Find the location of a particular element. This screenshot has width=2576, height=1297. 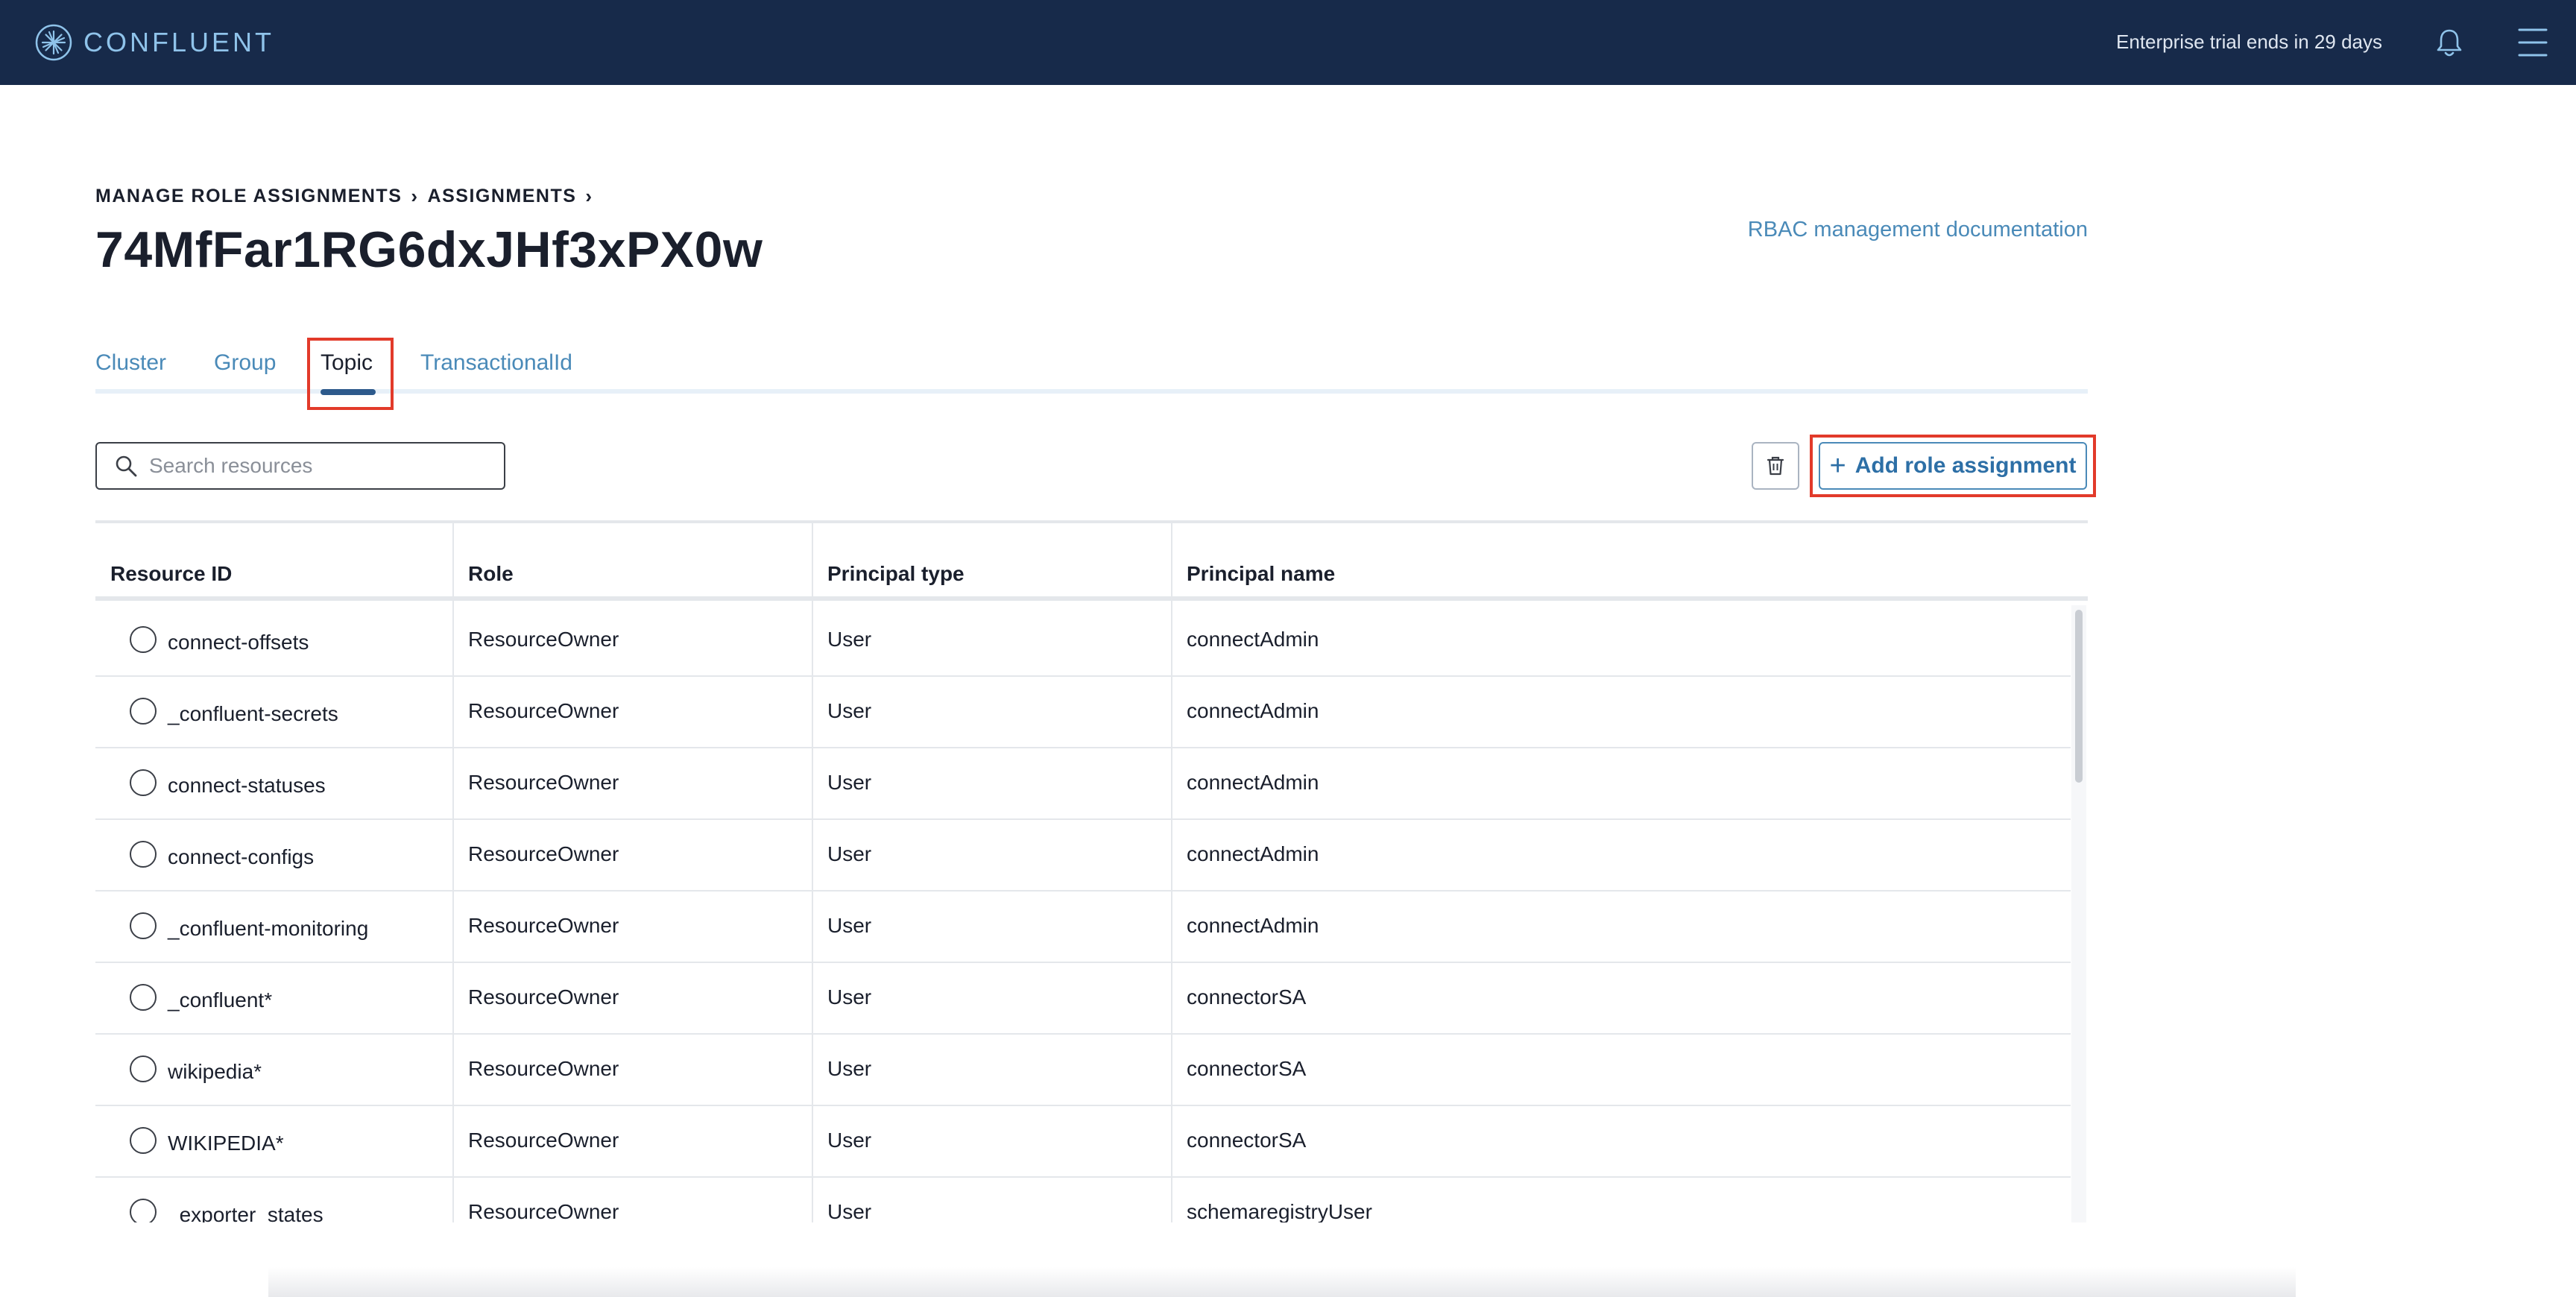

resource-id-cell: WIKIPEDIA* is located at coordinates (226, 1143).